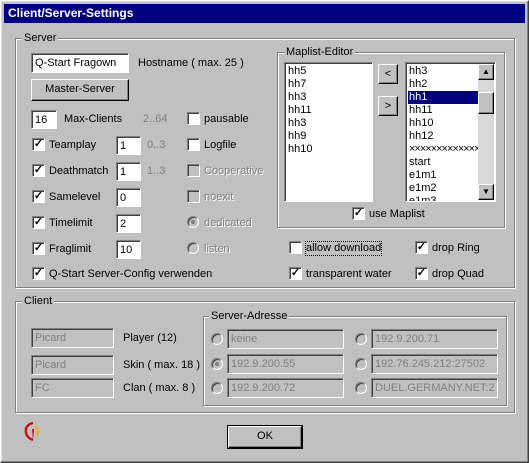 The height and width of the screenshot is (463, 529). Describe the element at coordinates (443, 188) in the screenshot. I see `list-item: e1m2` at that location.